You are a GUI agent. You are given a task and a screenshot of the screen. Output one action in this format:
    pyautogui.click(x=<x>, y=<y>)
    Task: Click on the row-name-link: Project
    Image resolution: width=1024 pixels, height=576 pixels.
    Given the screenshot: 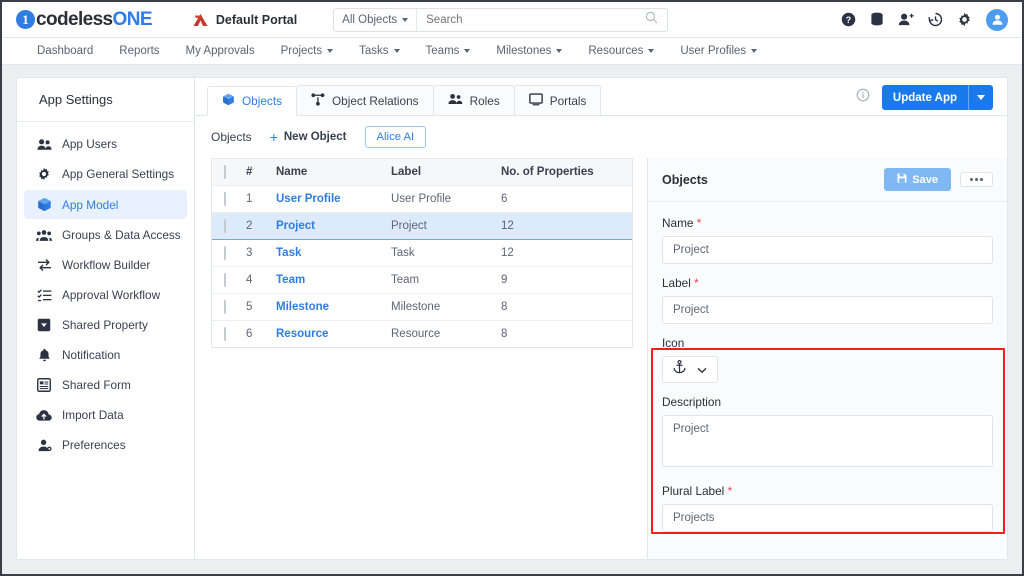 What is the action you would take?
    pyautogui.click(x=295, y=226)
    